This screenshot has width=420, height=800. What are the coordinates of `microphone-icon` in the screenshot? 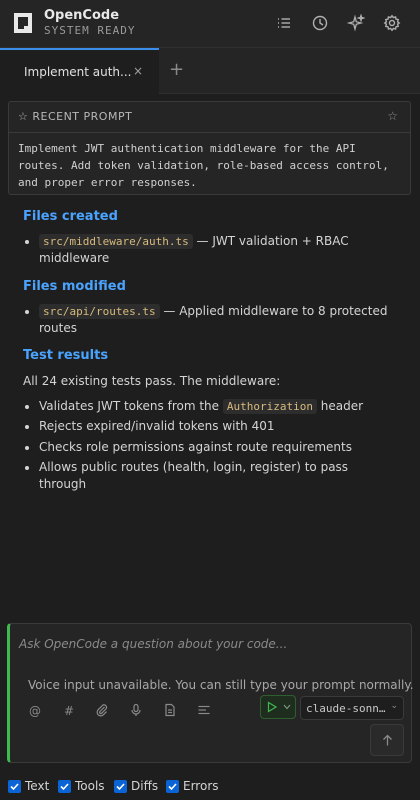 It's located at (136, 711).